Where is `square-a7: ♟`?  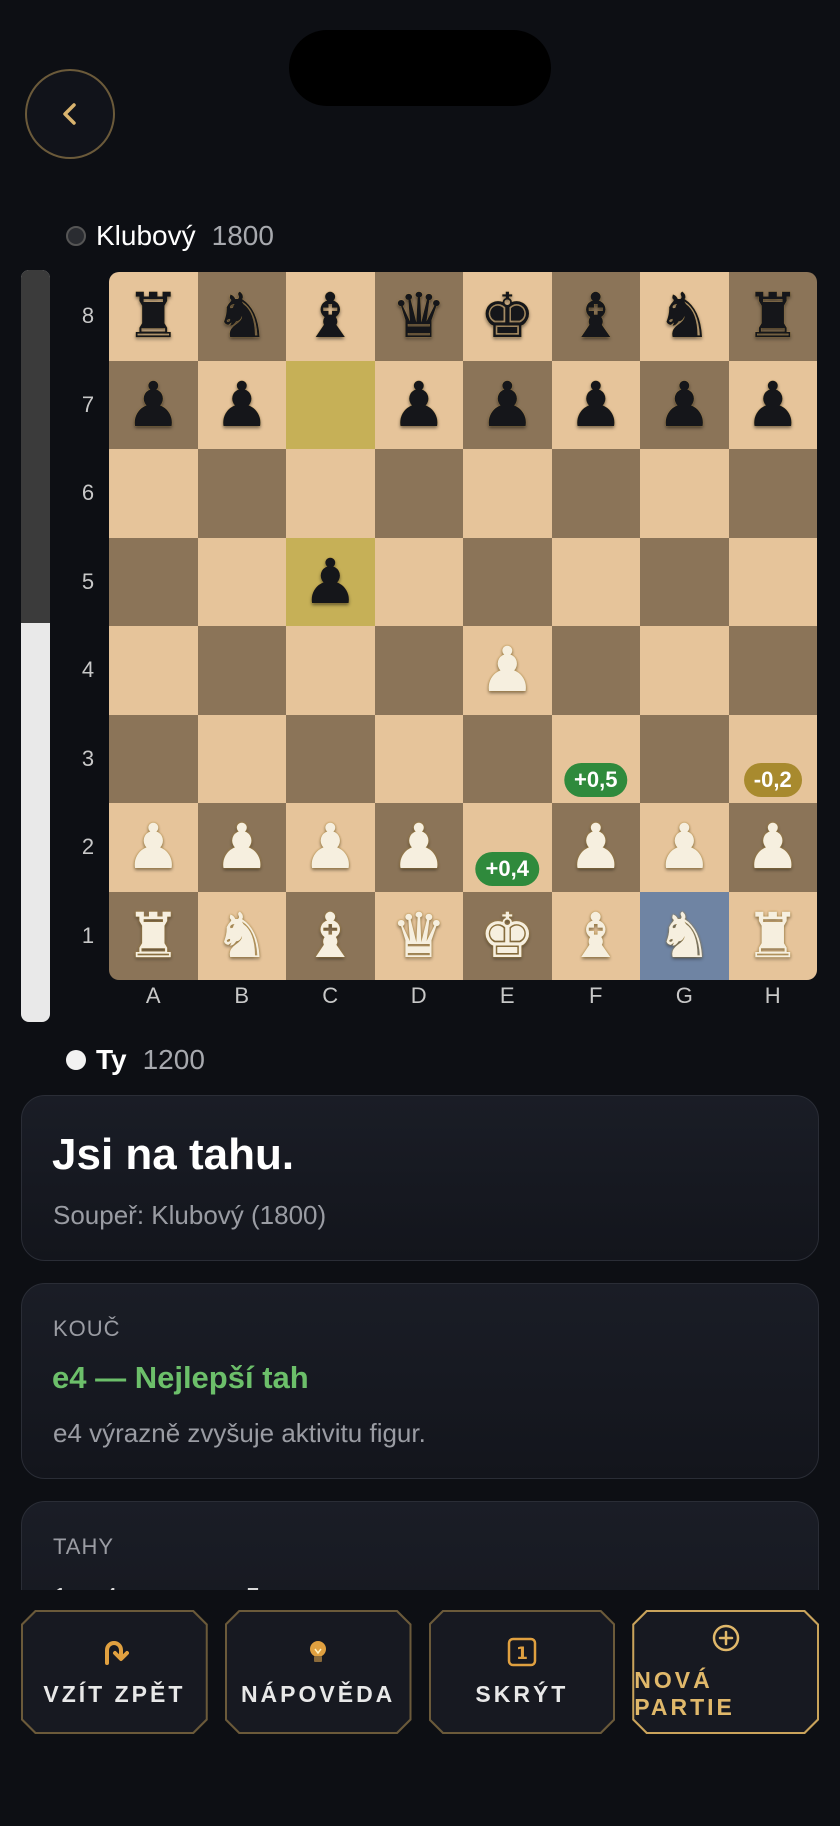
square-a7: ♟ is located at coordinates (153, 404).